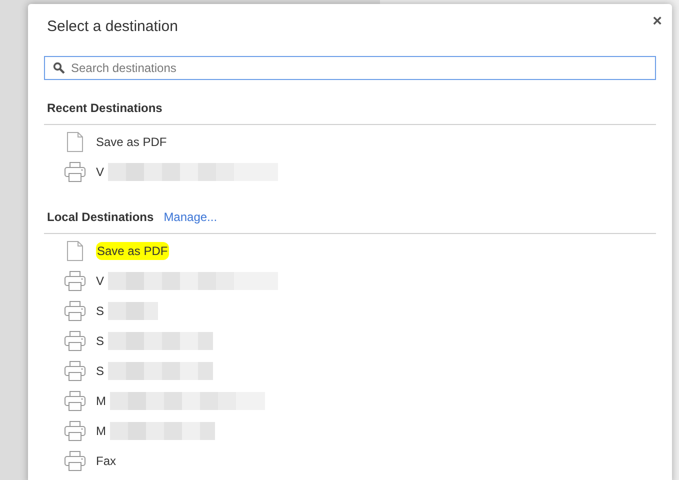 The height and width of the screenshot is (480, 679). Describe the element at coordinates (100, 217) in the screenshot. I see `section-heading: Local Destinations` at that location.